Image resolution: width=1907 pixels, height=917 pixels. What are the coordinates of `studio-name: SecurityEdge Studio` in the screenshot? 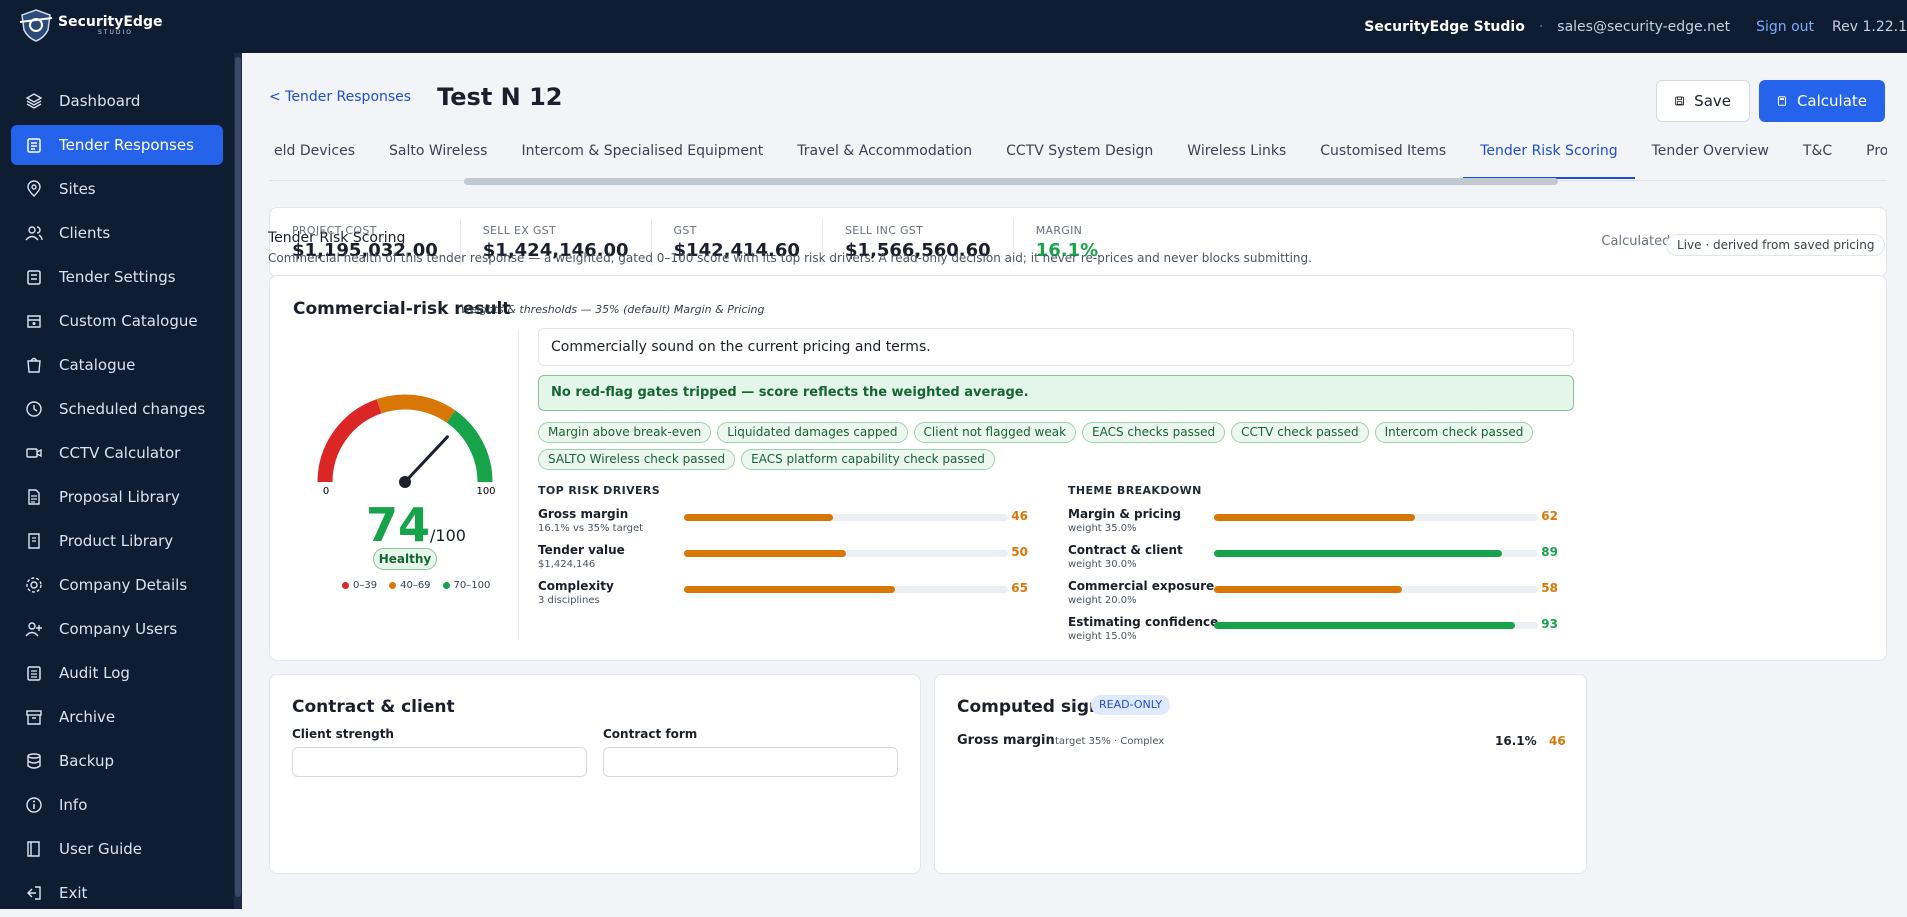 It's located at (1444, 26).